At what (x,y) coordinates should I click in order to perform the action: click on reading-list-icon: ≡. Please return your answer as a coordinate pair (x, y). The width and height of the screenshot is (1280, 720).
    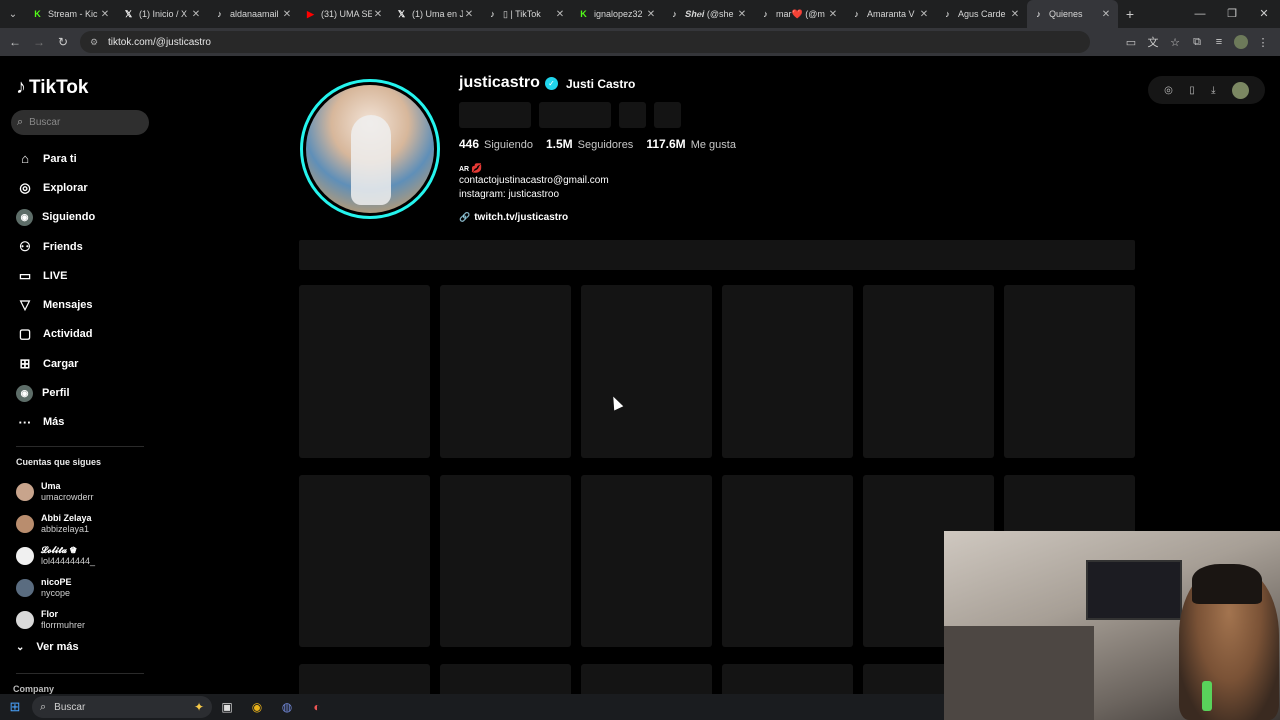
    Looking at the image, I should click on (1219, 42).